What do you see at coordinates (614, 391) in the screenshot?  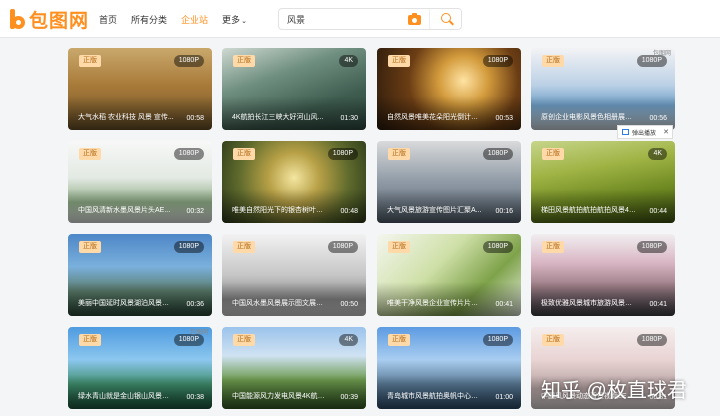 I see `watermark-text: 知乎 @枚直球君` at bounding box center [614, 391].